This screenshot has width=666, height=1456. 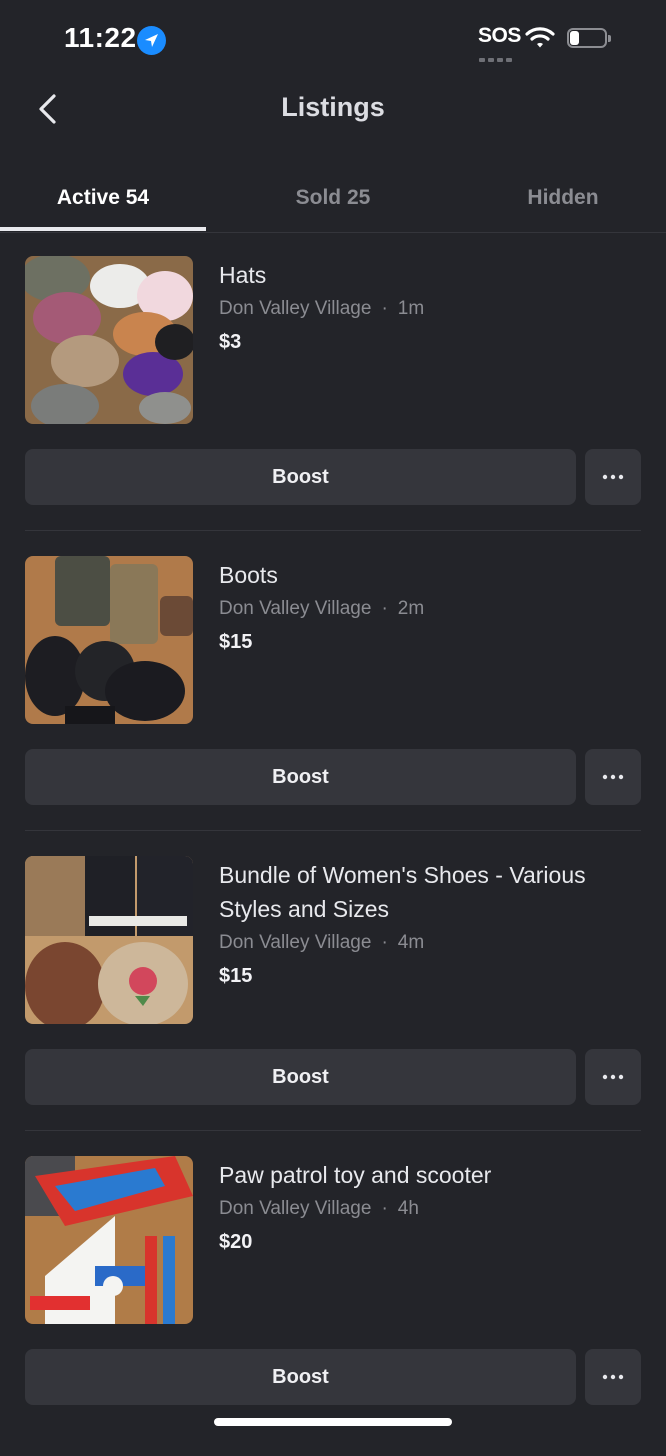 What do you see at coordinates (100, 37) in the screenshot?
I see `status-time: 11:22` at bounding box center [100, 37].